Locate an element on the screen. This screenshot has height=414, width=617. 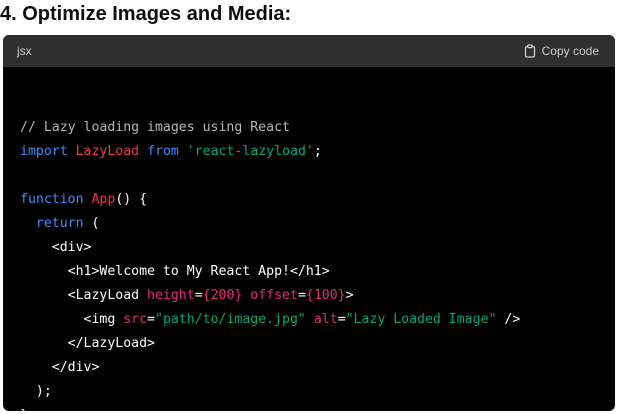
code-token-plain: } is located at coordinates (24, 409).